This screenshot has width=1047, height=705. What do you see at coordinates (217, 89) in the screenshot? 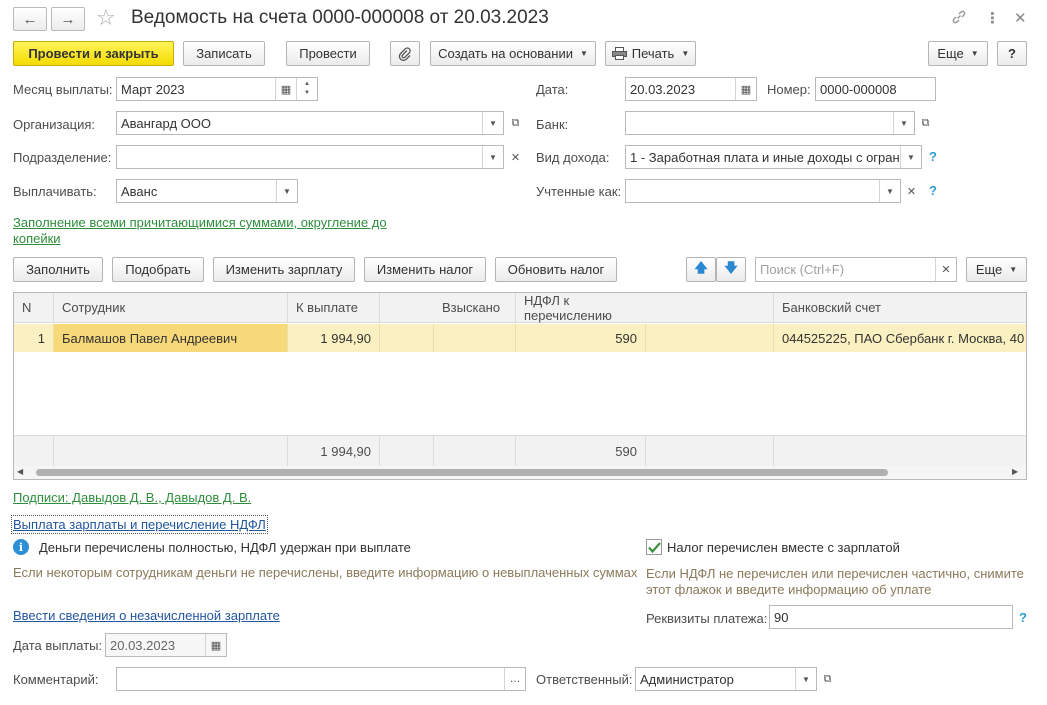
I see `month-field: Март 2023 ▦ ▲ ▼` at bounding box center [217, 89].